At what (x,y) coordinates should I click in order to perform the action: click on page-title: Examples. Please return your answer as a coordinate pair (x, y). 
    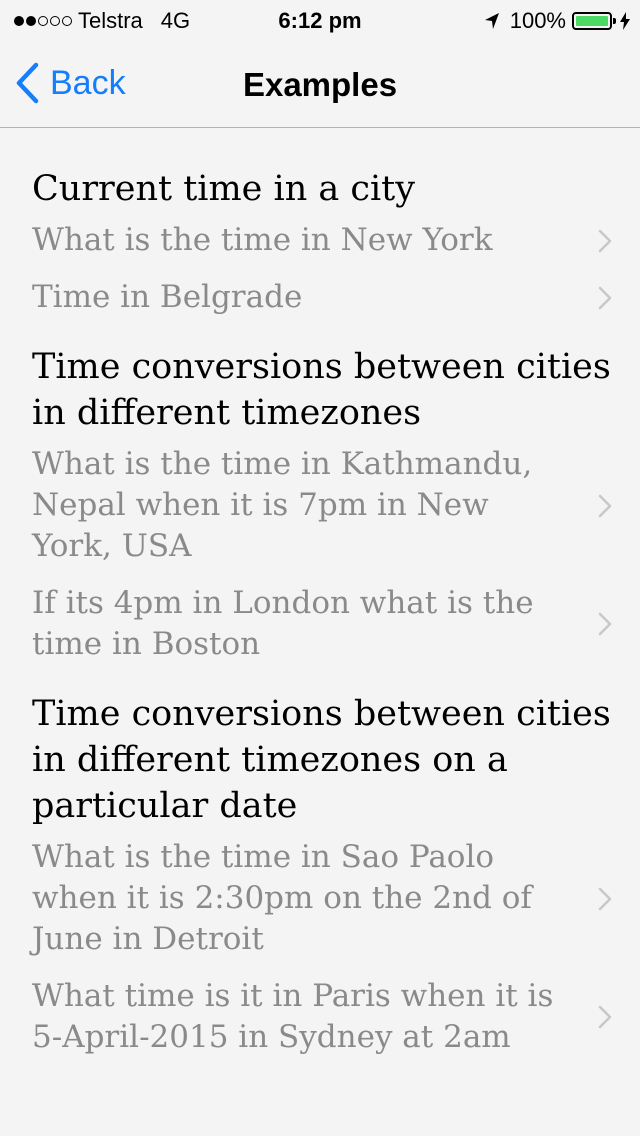
    Looking at the image, I should click on (320, 84).